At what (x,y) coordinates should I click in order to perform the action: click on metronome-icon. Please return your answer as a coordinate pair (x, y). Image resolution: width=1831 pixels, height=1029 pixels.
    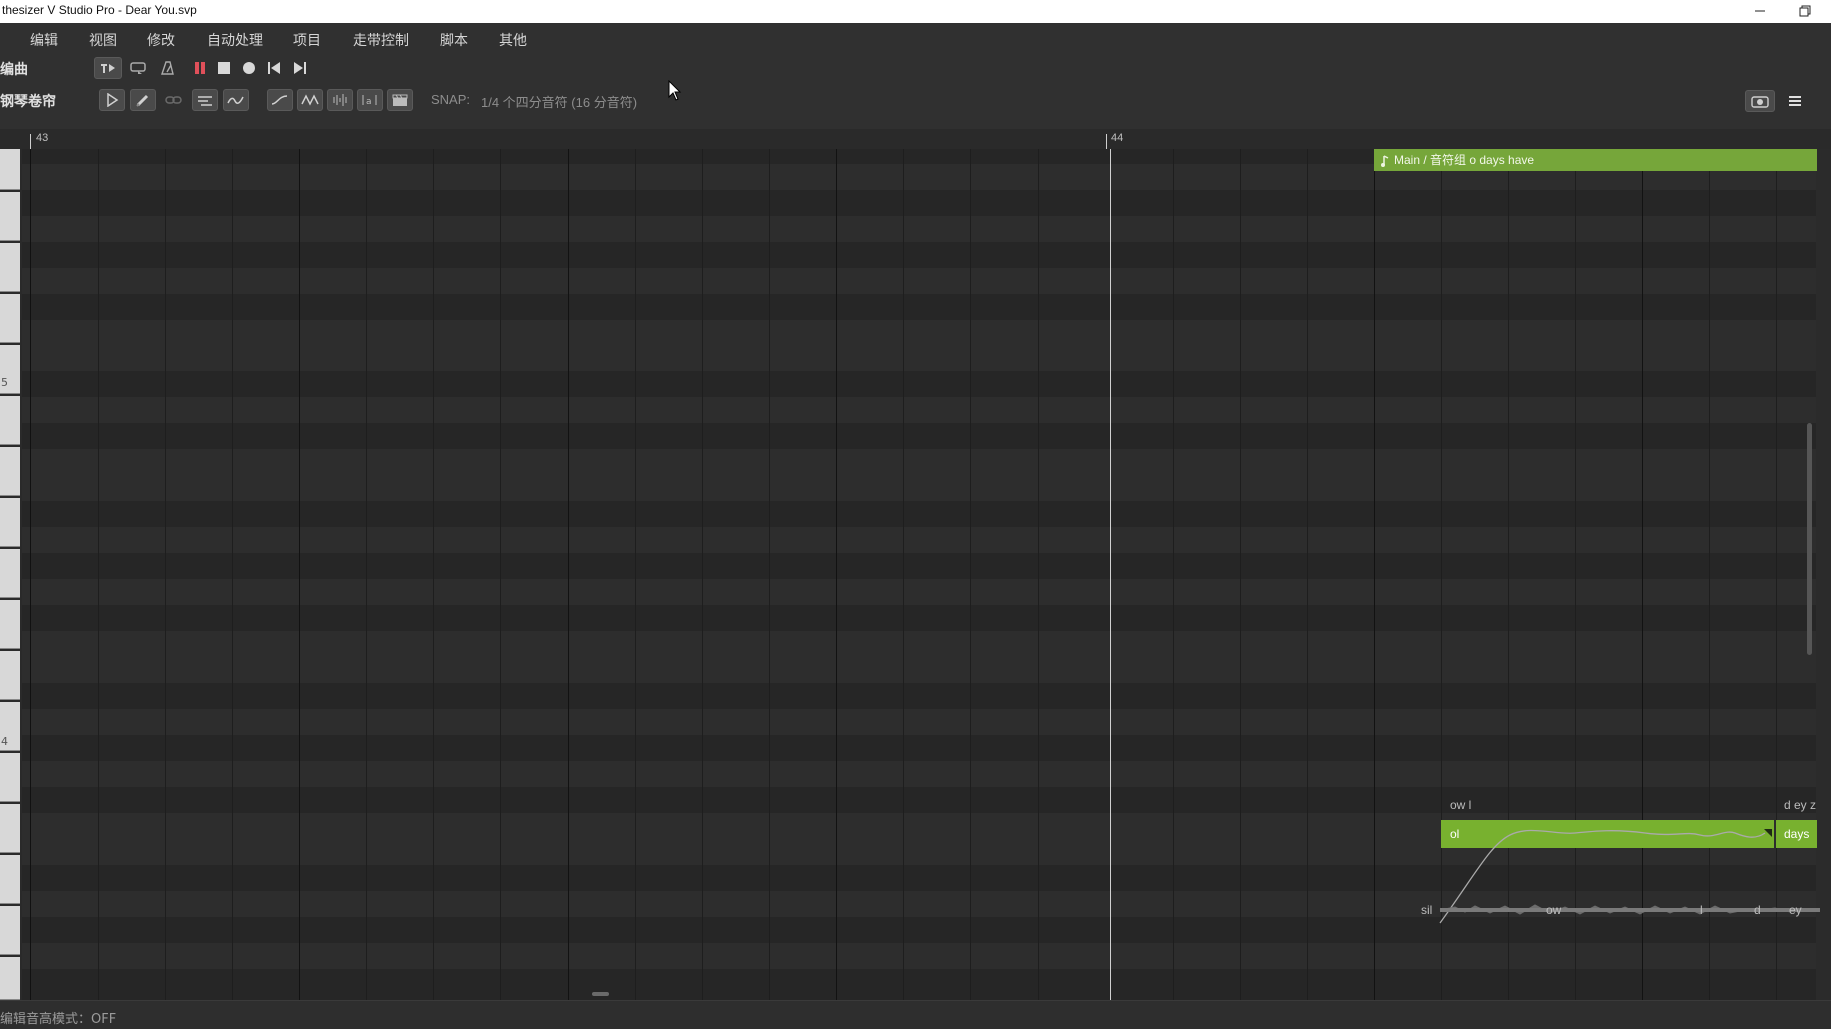
    Looking at the image, I should click on (167, 68).